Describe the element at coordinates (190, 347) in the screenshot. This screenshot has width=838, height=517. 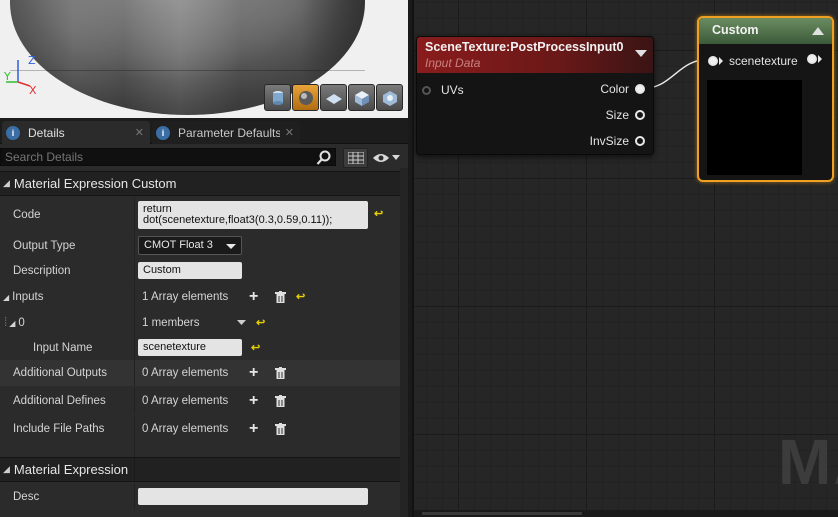
I see `input-name-field: scenetexture` at that location.